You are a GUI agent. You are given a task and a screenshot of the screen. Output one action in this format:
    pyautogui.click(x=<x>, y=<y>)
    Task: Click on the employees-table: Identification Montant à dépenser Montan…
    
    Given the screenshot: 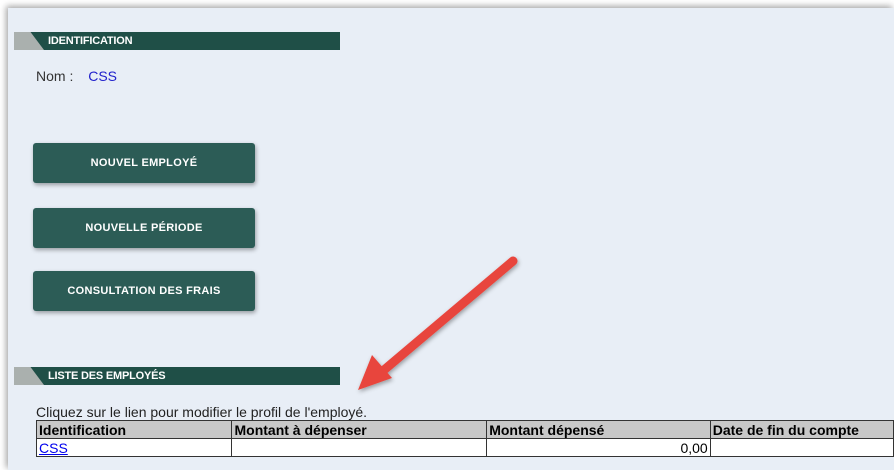 What is the action you would take?
    pyautogui.click(x=464, y=438)
    